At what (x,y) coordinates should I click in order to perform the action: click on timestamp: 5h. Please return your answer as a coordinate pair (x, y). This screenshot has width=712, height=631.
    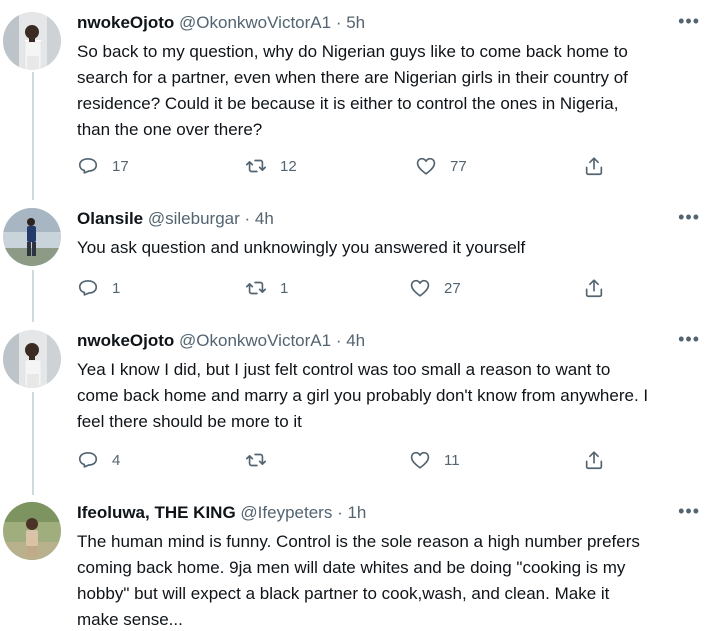
    Looking at the image, I should click on (355, 22).